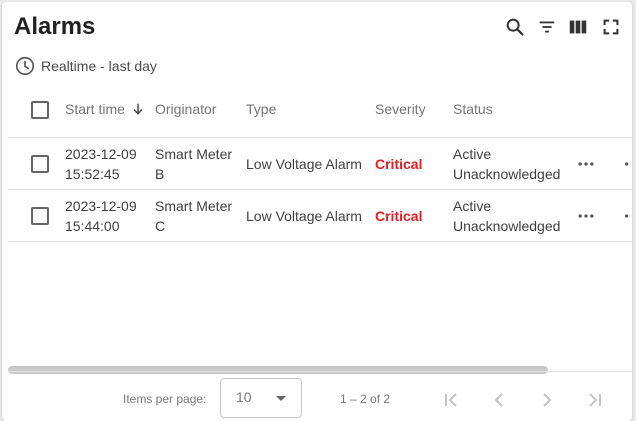 This screenshot has width=636, height=421. I want to click on horizontal-scrollbar, so click(320, 370).